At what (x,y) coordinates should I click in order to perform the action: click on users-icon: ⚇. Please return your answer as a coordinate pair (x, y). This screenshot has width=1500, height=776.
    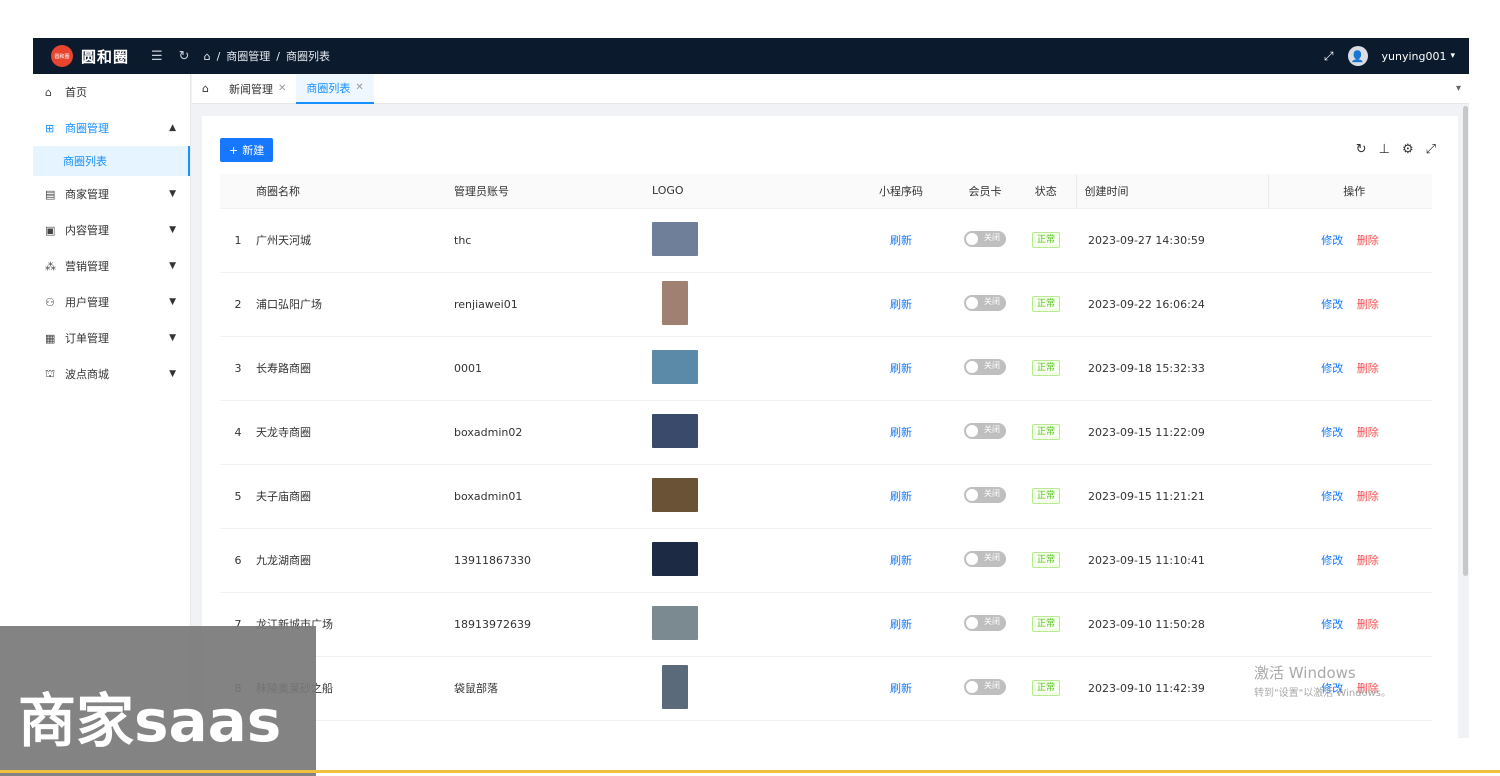
    Looking at the image, I should click on (50, 302).